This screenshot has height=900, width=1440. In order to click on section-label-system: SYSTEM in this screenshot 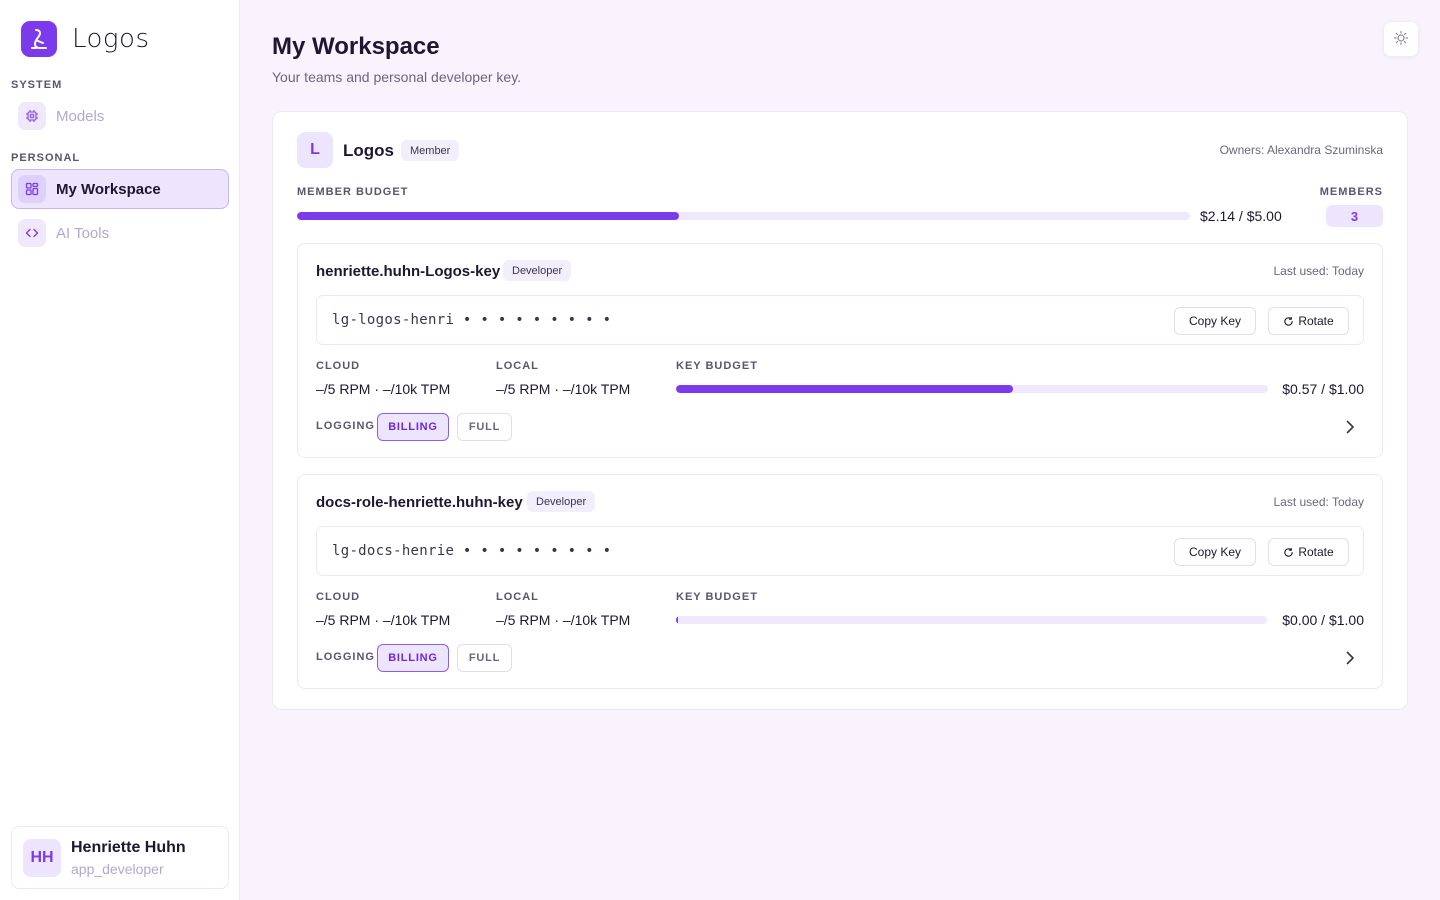, I will do `click(37, 85)`.